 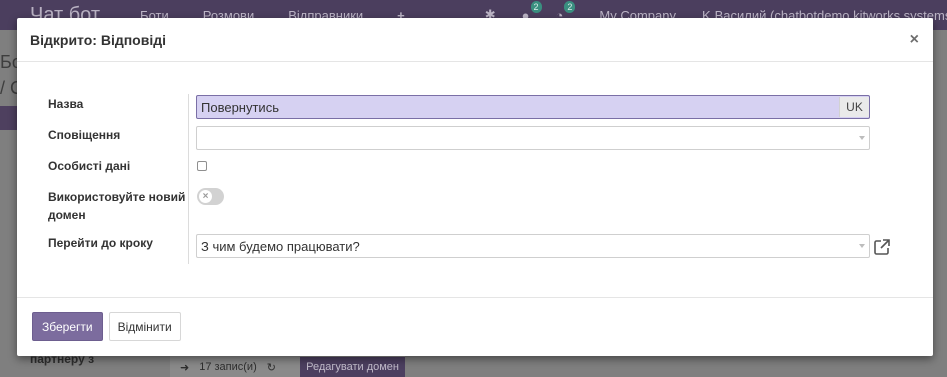 What do you see at coordinates (144, 326) in the screenshot?
I see `cancel-button: Відмінити` at bounding box center [144, 326].